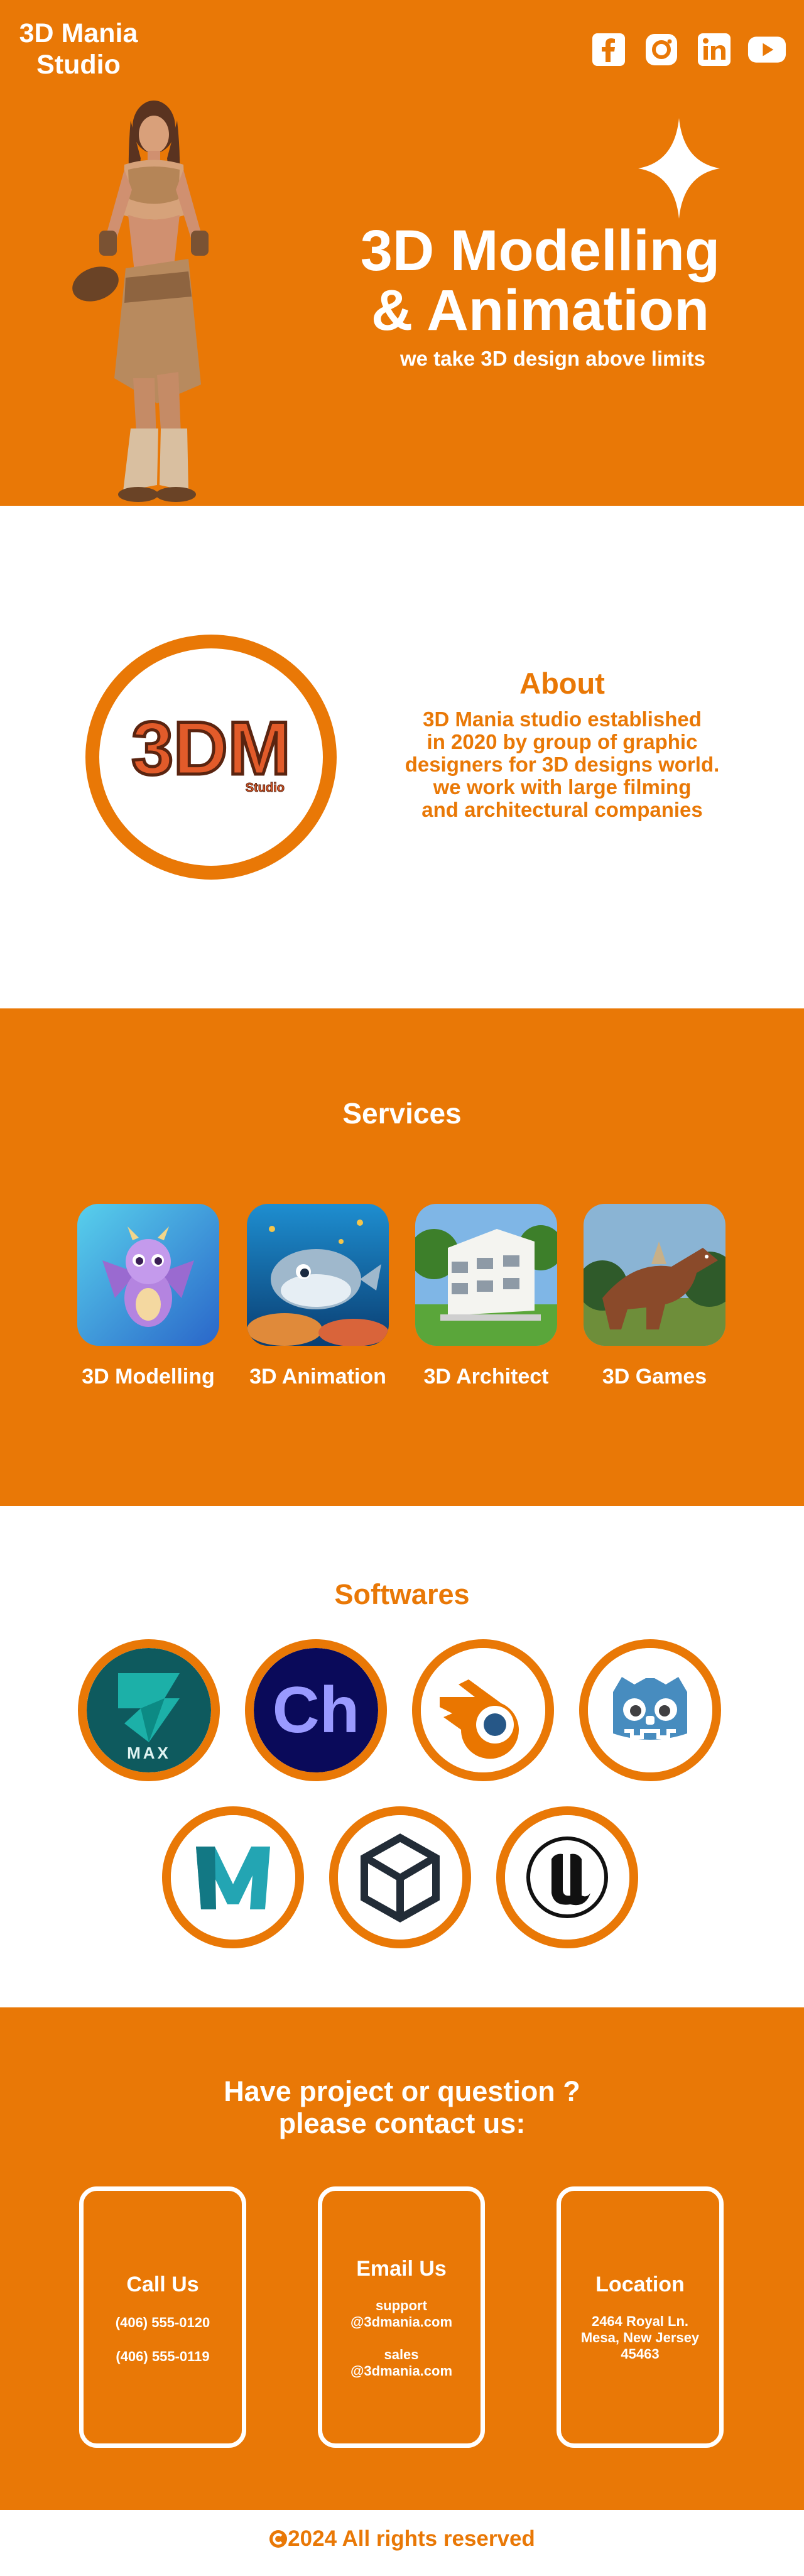 Image resolution: width=804 pixels, height=2576 pixels. I want to click on unreal-engine-icon, so click(567, 1877).